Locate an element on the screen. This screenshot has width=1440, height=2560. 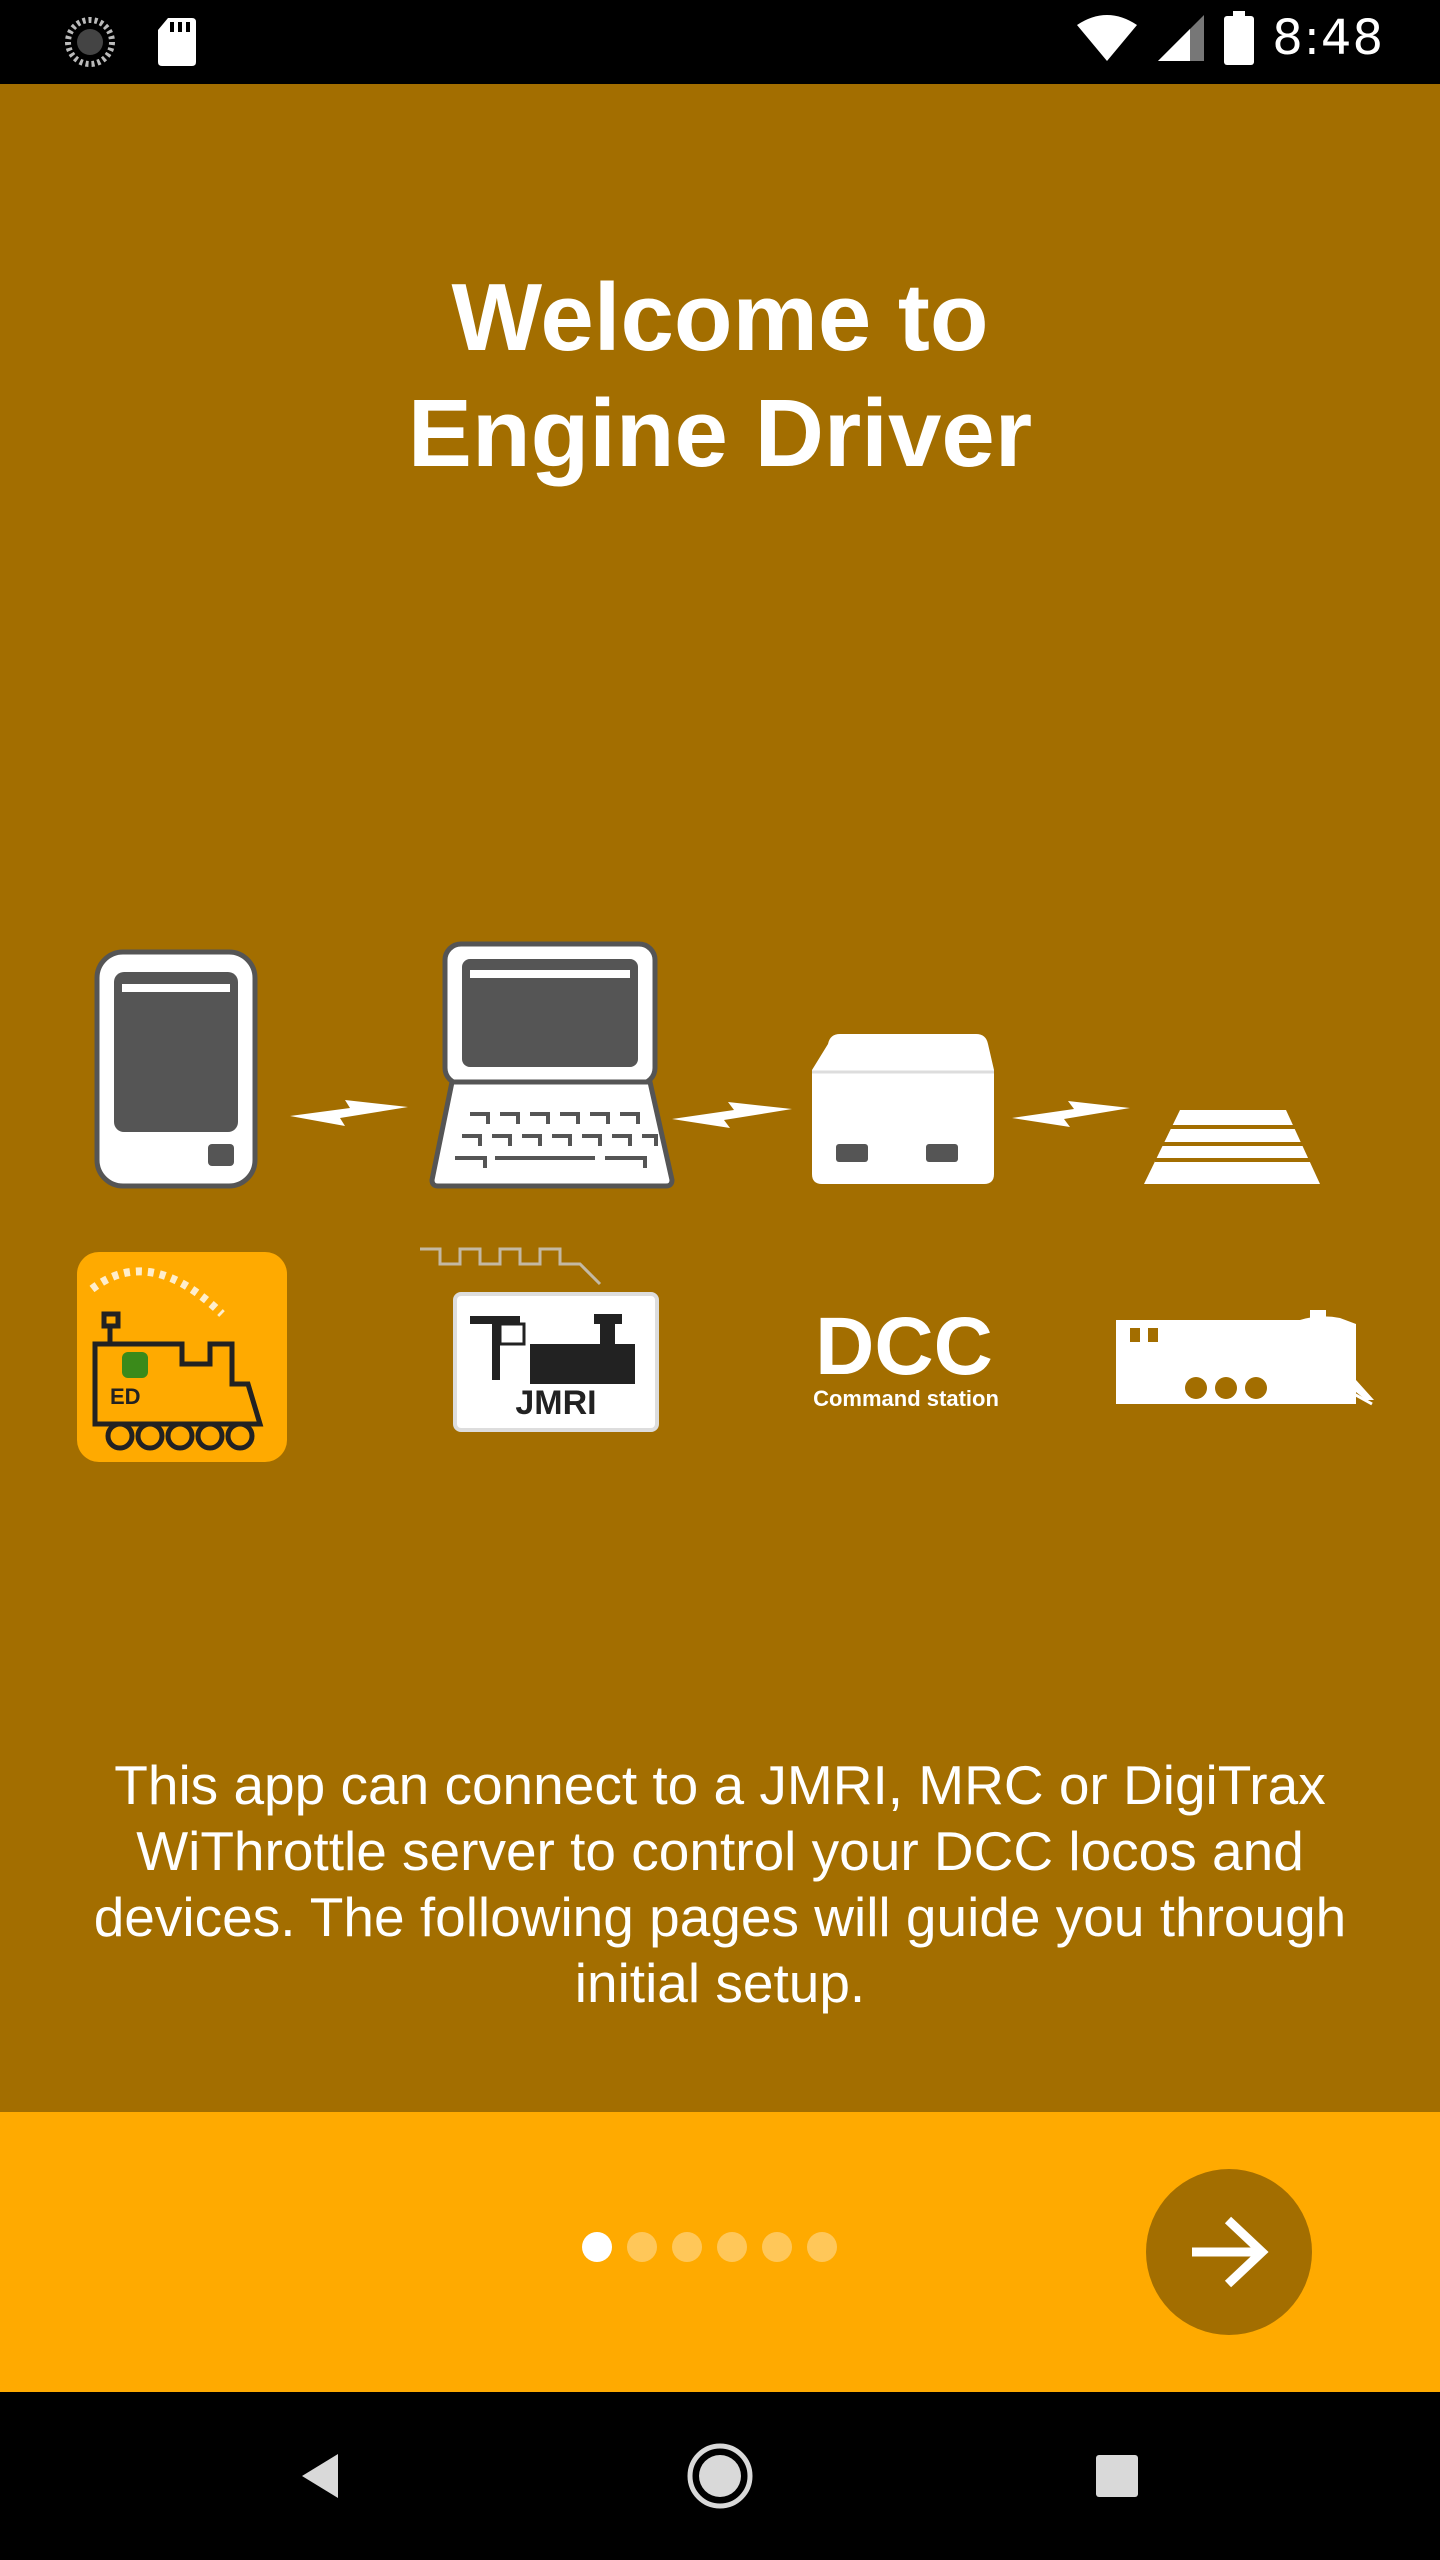
back-icon is located at coordinates (320, 2476).